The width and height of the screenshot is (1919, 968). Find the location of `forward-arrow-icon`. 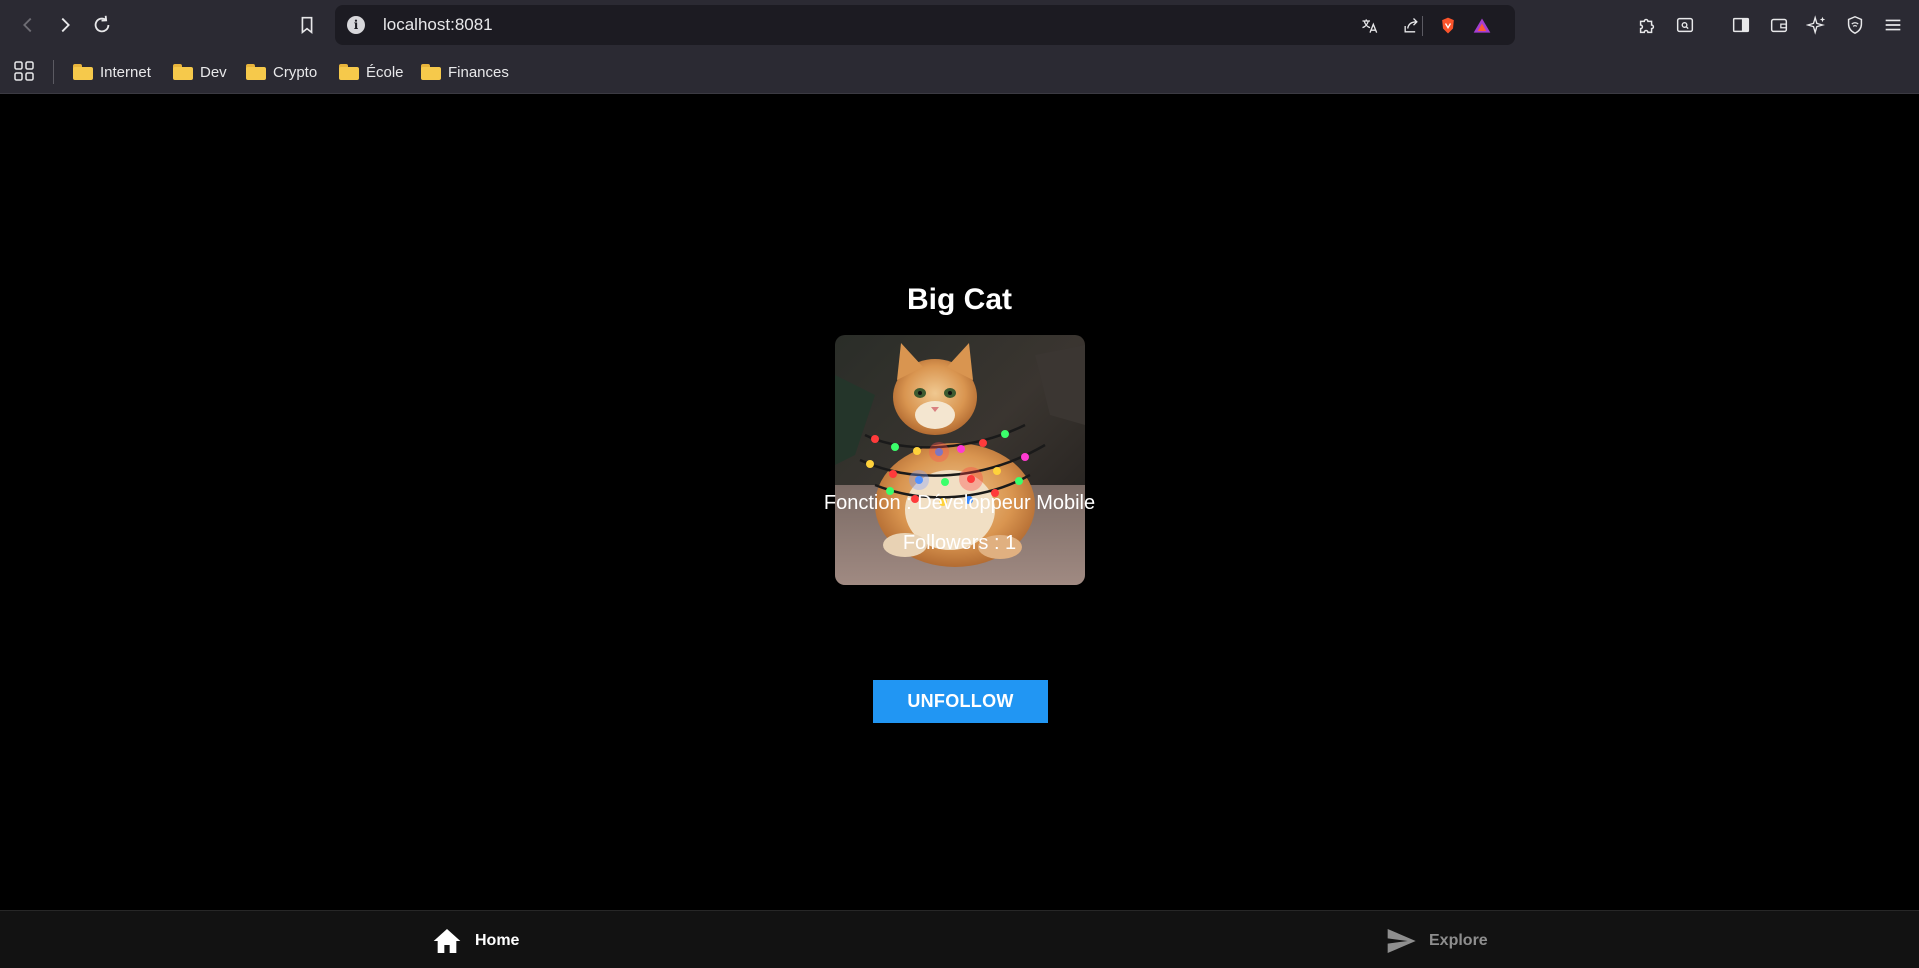

forward-arrow-icon is located at coordinates (65, 25).